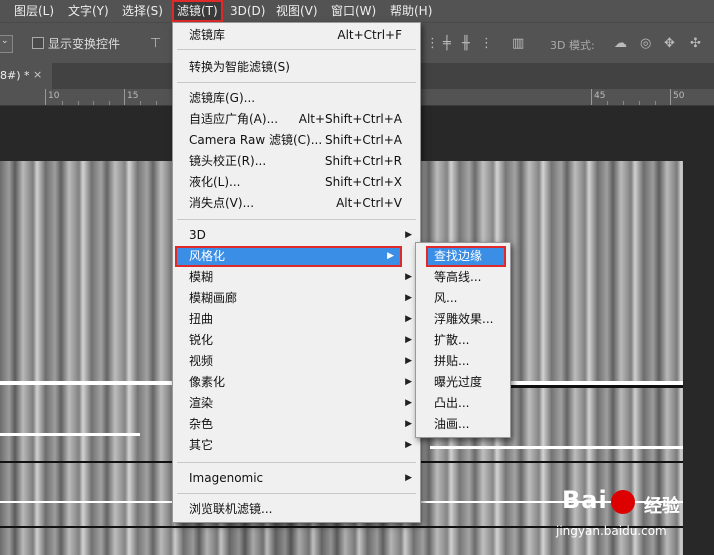 The height and width of the screenshot is (555, 714). I want to click on show-transform-checkbox, so click(38, 43).